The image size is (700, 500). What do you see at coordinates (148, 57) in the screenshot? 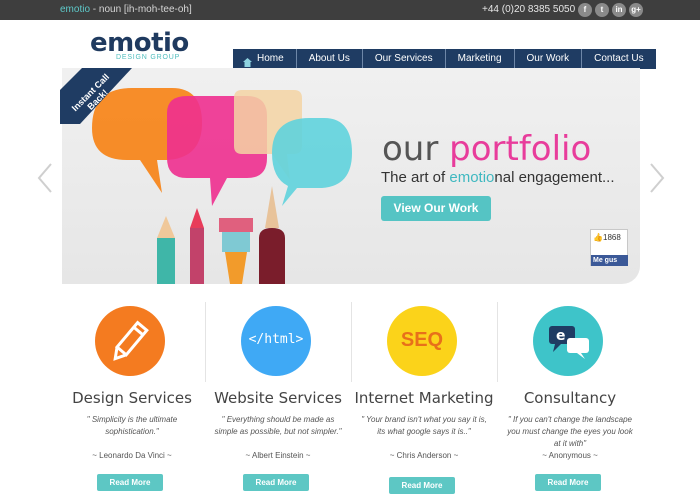
I see `logo-subtitle: DESIGN GROUP` at bounding box center [148, 57].